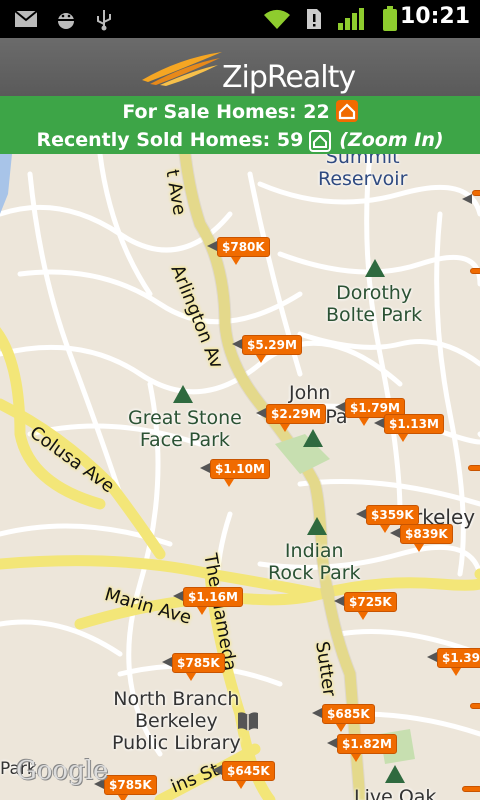  I want to click on price-pin: $685K, so click(343, 718).